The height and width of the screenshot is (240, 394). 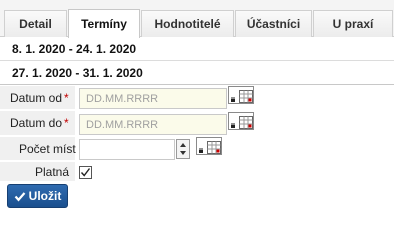 I want to click on save-button: Uložit, so click(x=37, y=196).